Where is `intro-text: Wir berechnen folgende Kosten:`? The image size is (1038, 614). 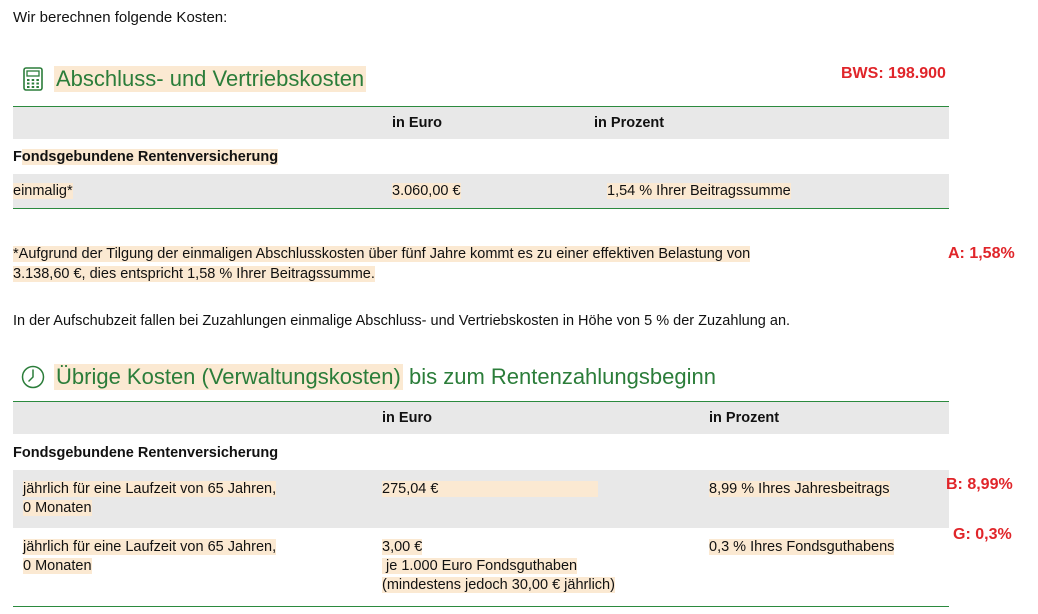 intro-text: Wir berechnen folgende Kosten: is located at coordinates (120, 17).